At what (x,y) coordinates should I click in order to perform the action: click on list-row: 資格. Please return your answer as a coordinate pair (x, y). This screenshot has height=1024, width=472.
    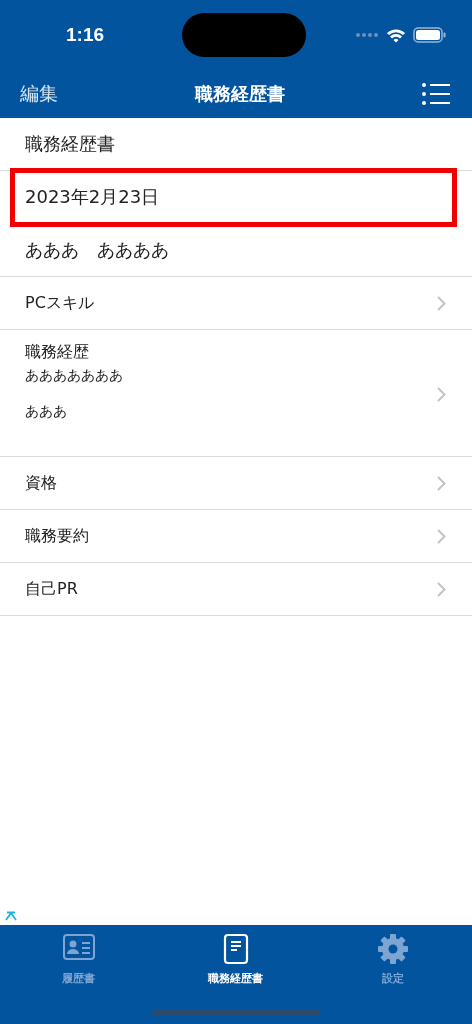
    Looking at the image, I should click on (236, 483).